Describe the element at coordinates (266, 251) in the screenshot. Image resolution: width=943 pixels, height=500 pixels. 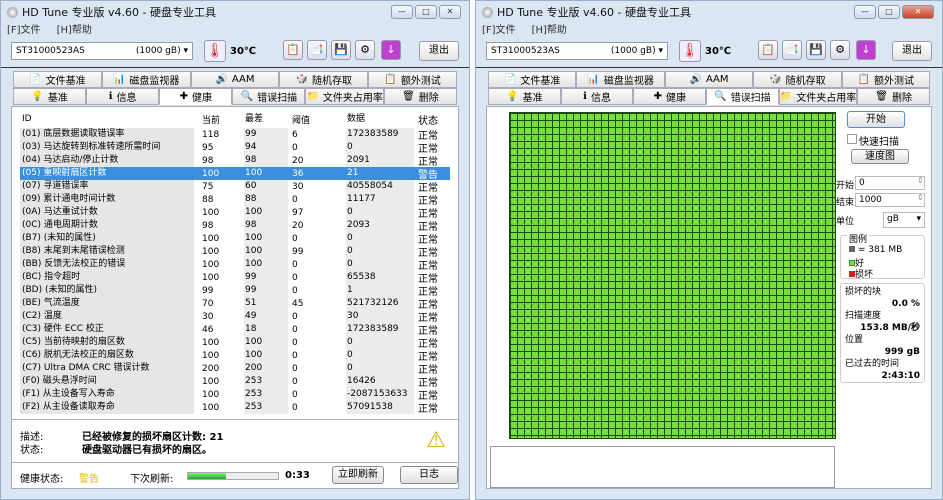
I see `cell: 100` at that location.